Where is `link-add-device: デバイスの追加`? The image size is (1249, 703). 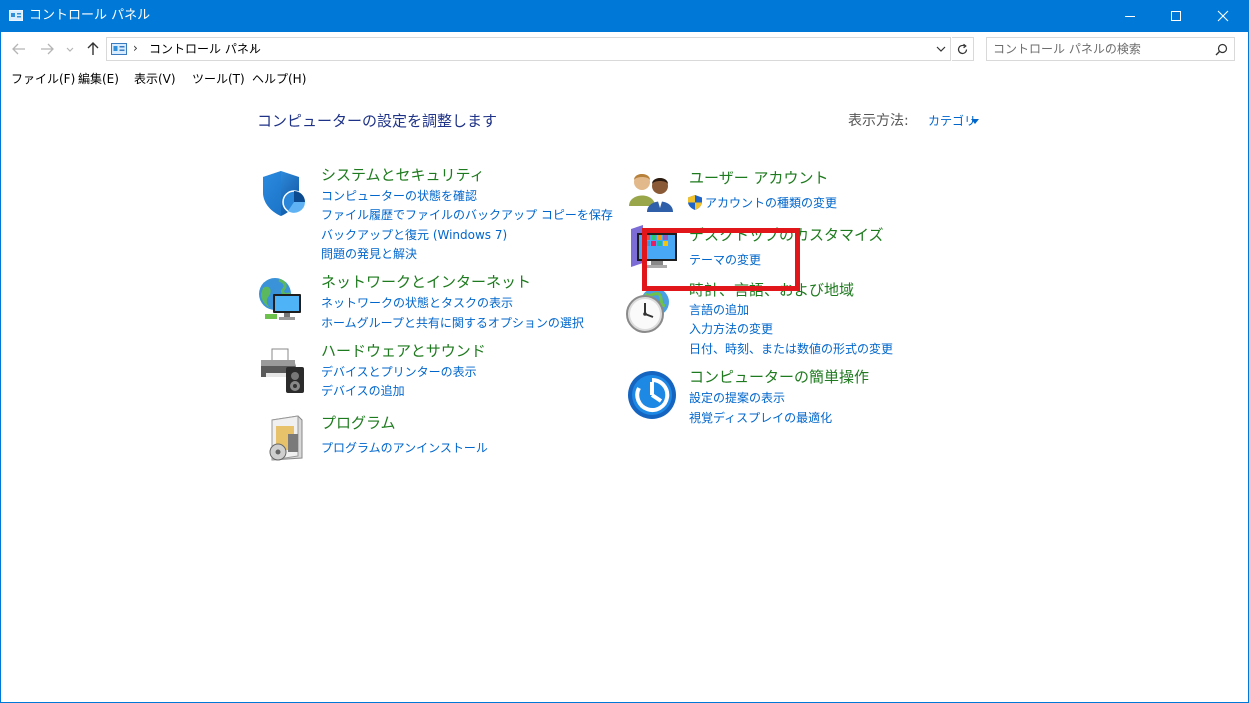
link-add-device: デバイスの追加 is located at coordinates (363, 391).